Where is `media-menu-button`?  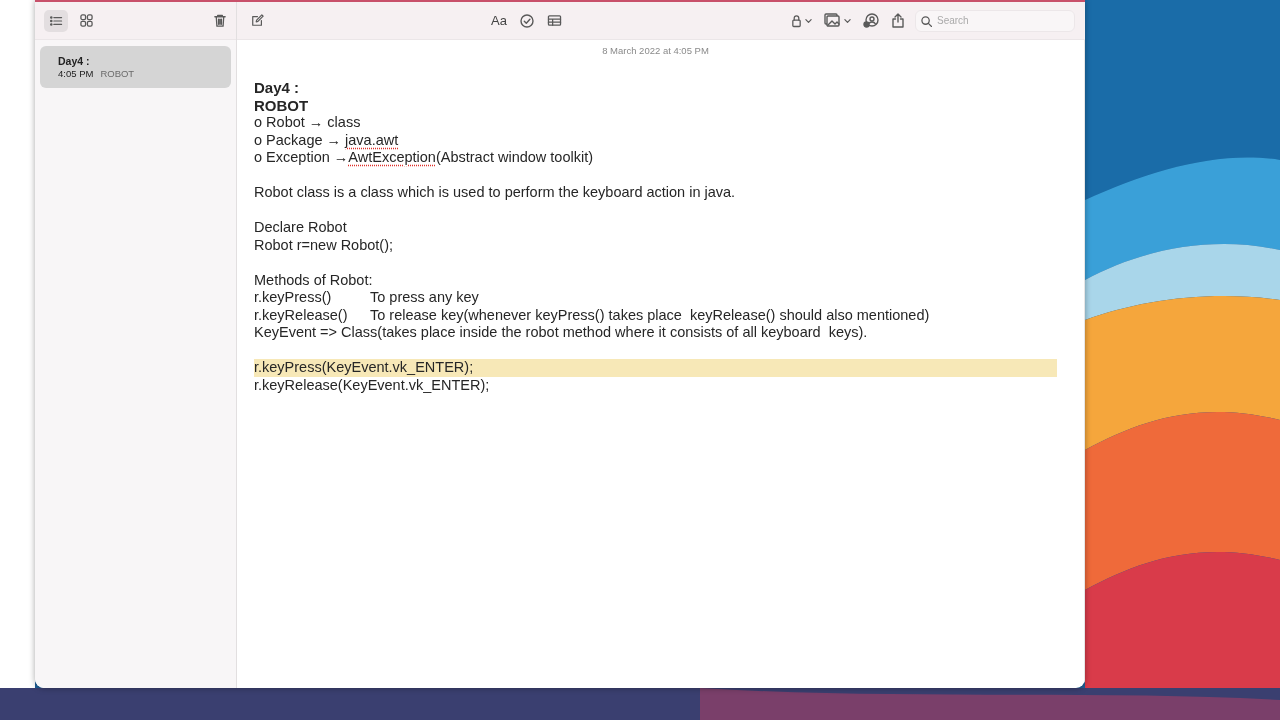 media-menu-button is located at coordinates (837, 20).